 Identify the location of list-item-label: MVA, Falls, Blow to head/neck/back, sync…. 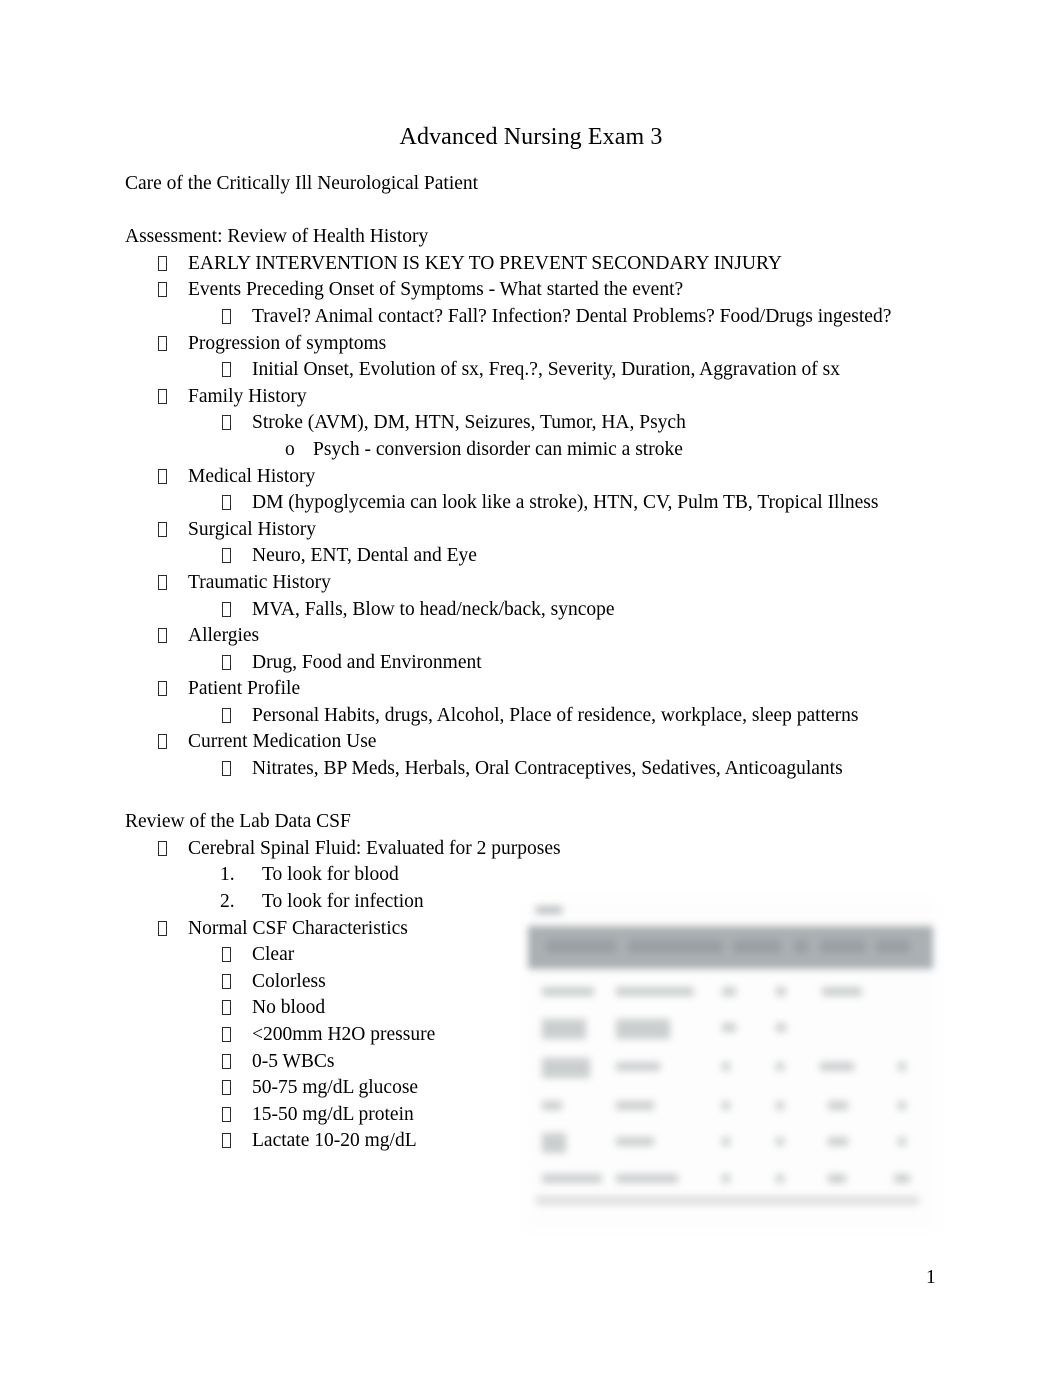
(433, 609).